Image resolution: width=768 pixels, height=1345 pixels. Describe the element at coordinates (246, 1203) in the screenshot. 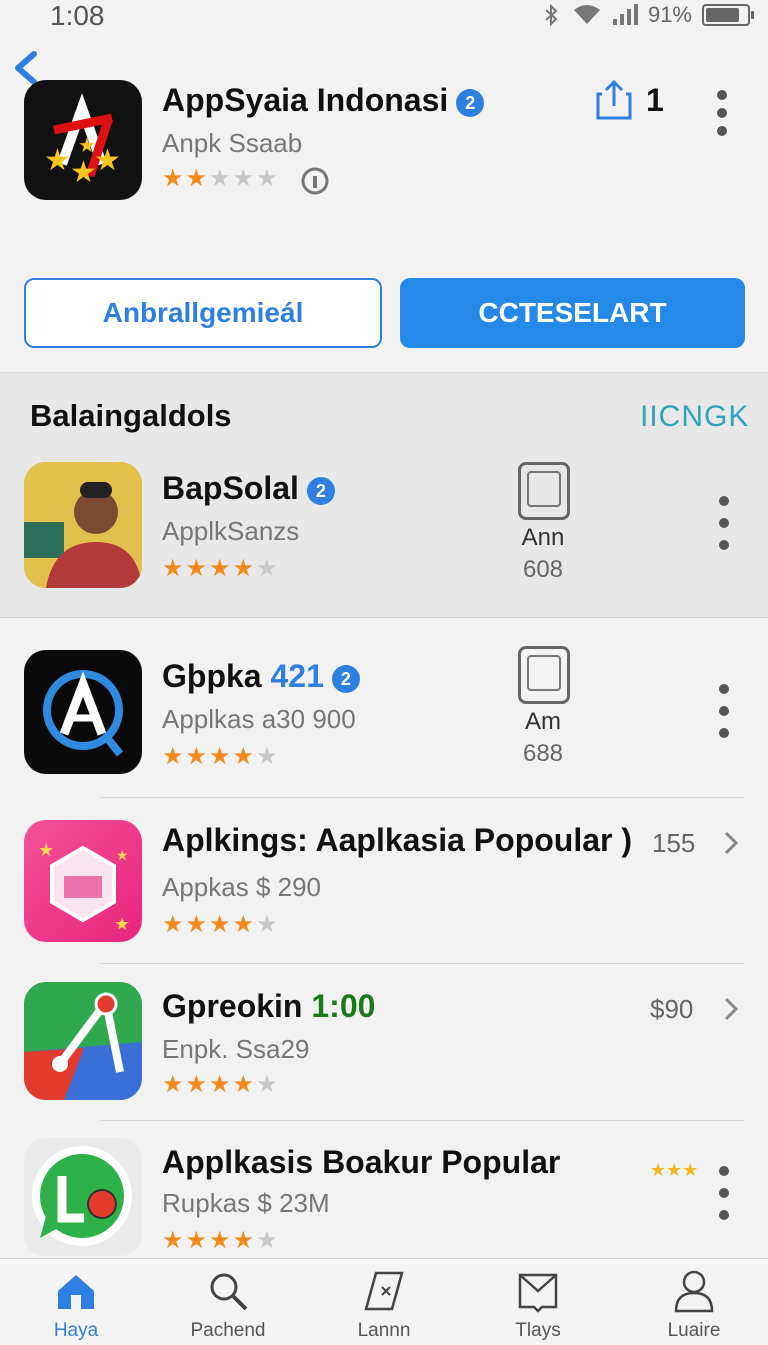

I see `list-3-sub: Rupkas $ 23M` at that location.